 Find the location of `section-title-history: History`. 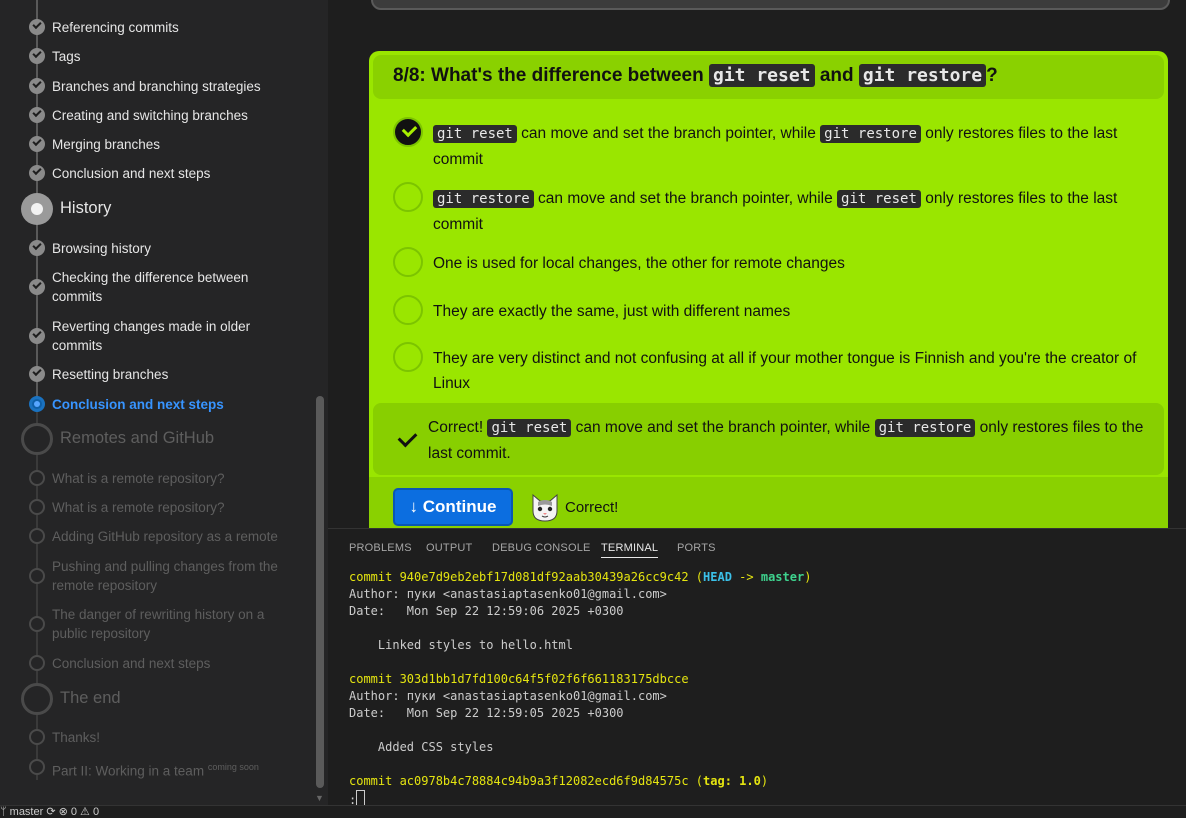

section-title-history: History is located at coordinates (85, 208).